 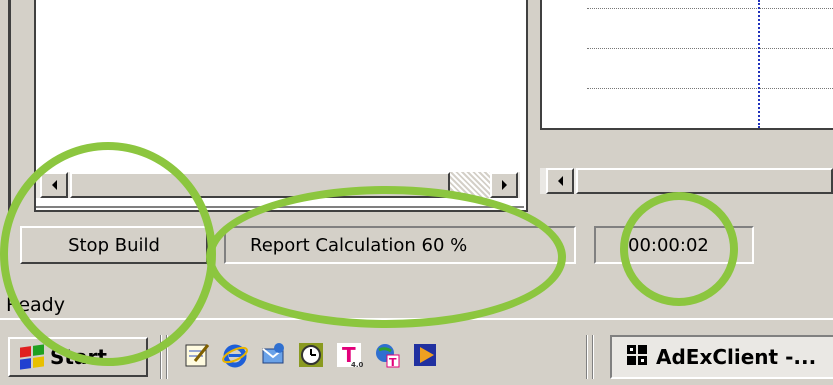 What do you see at coordinates (668, 245) in the screenshot?
I see `elapsed-time-text: 00:00:02` at bounding box center [668, 245].